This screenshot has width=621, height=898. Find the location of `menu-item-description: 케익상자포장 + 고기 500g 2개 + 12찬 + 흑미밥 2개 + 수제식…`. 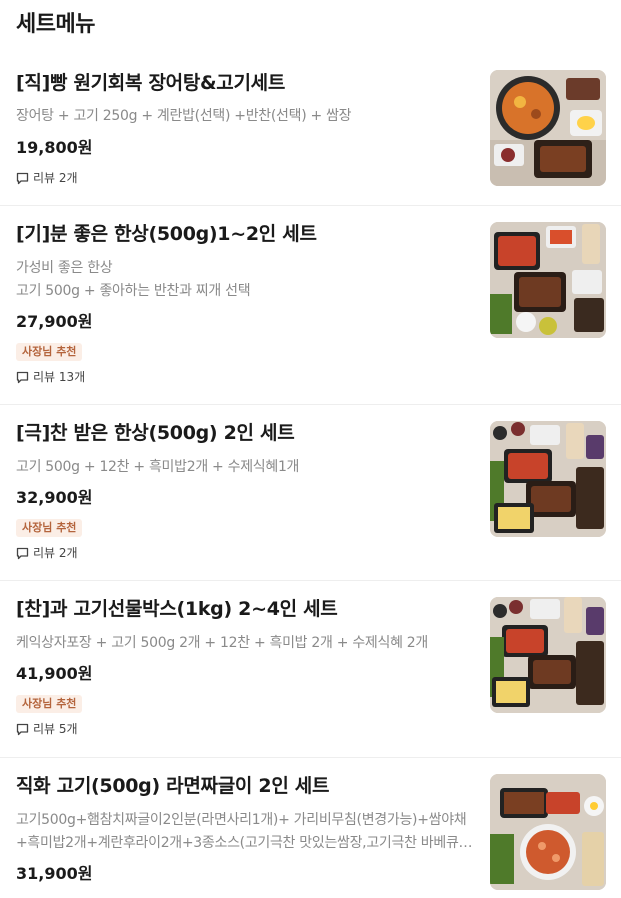

menu-item-description: 케익상자포장 + 고기 500g 2개 + 12찬 + 흑미밥 2개 + 수제식… is located at coordinates (222, 643).